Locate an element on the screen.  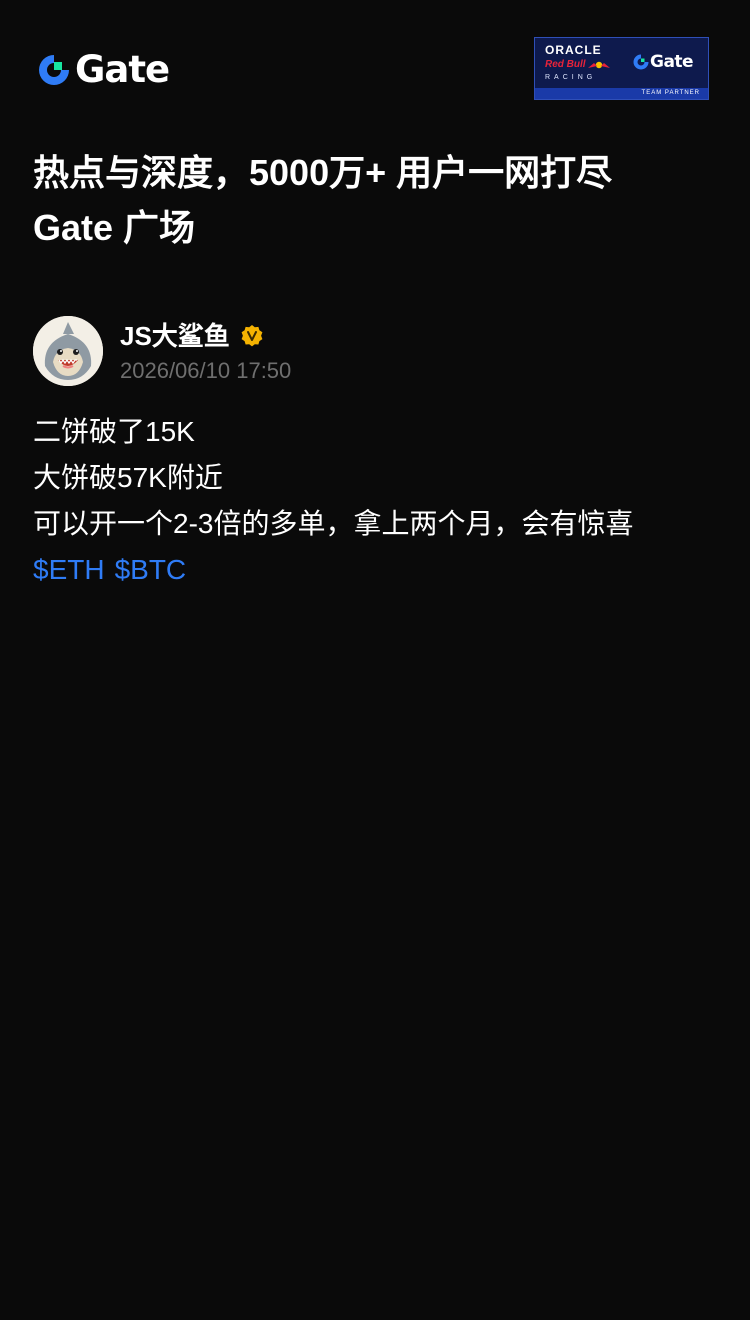
title-line-1: 热点与深度，5000万+ 用户一网打尽 is located at coordinates (323, 172).